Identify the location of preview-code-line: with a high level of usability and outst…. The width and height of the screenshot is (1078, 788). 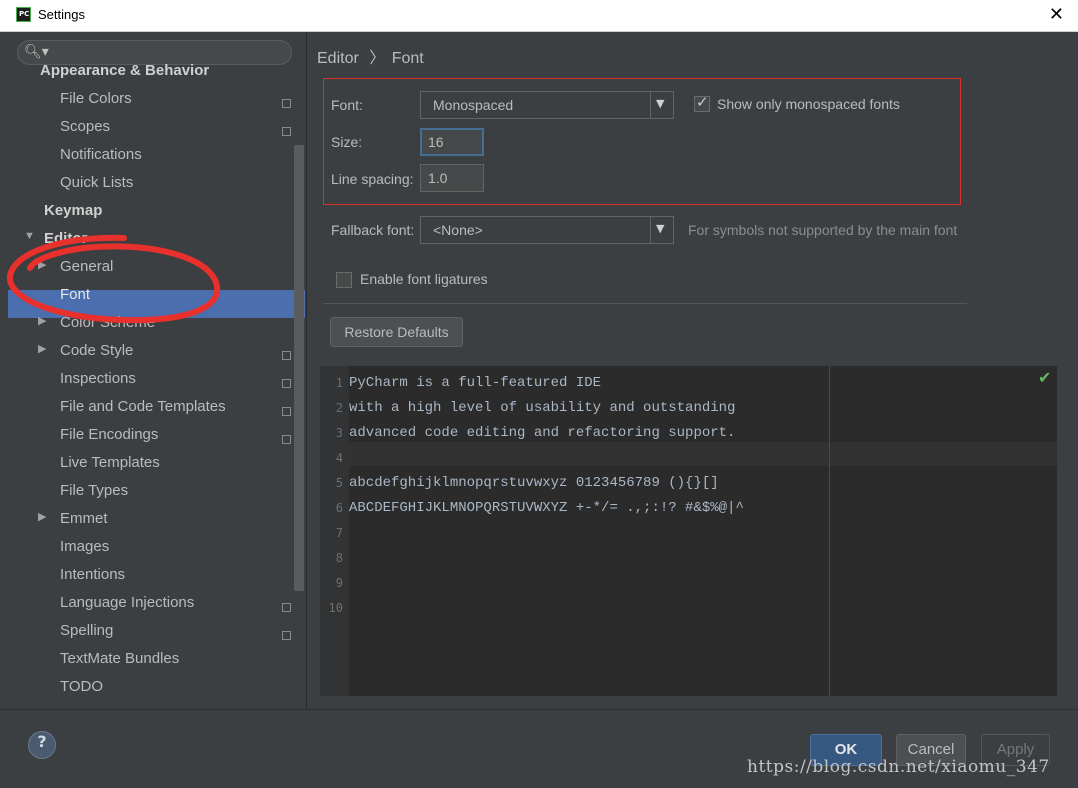
(542, 408).